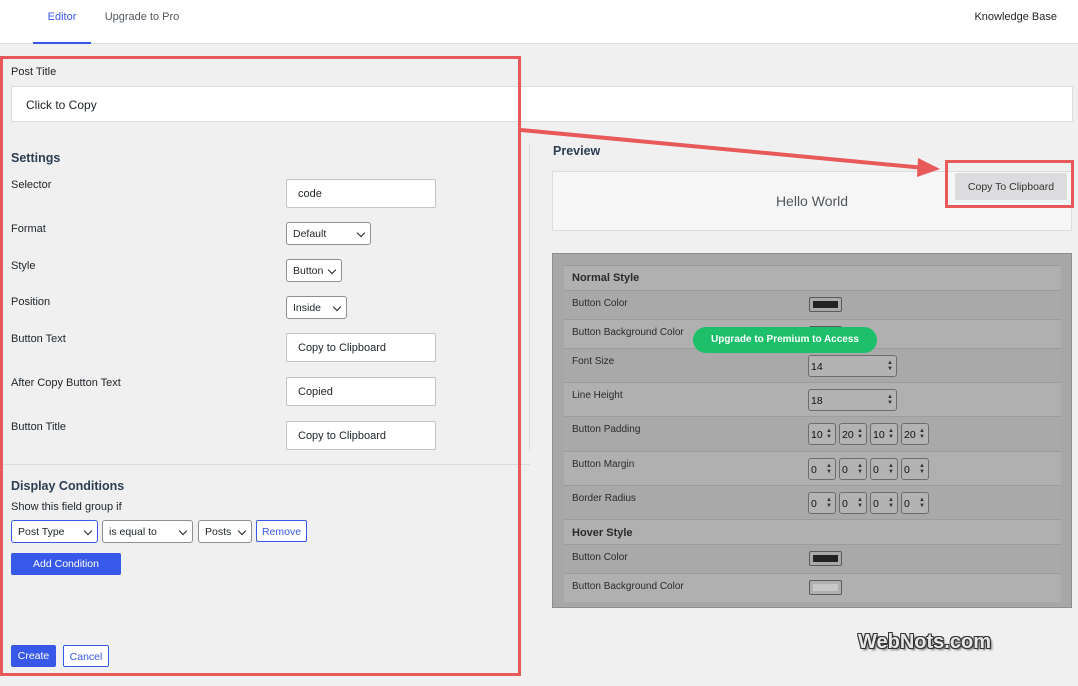 Image resolution: width=1078 pixels, height=686 pixels. What do you see at coordinates (928, 167) in the screenshot?
I see `arrow-head` at bounding box center [928, 167].